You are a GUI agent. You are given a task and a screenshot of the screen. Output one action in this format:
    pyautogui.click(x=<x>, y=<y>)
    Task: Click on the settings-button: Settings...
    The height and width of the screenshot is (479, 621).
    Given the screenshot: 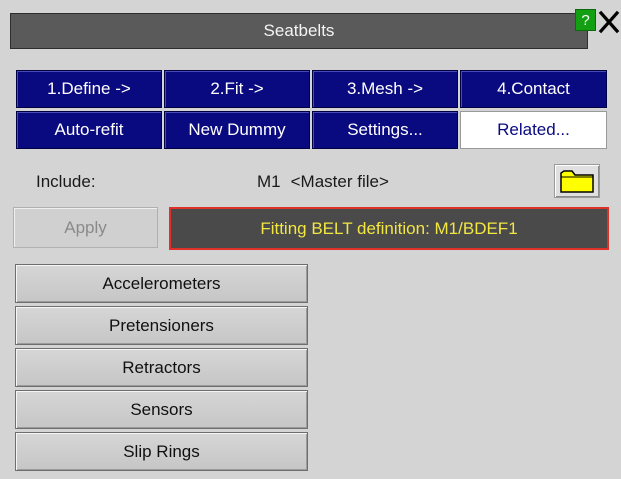 What is the action you would take?
    pyautogui.click(x=385, y=130)
    